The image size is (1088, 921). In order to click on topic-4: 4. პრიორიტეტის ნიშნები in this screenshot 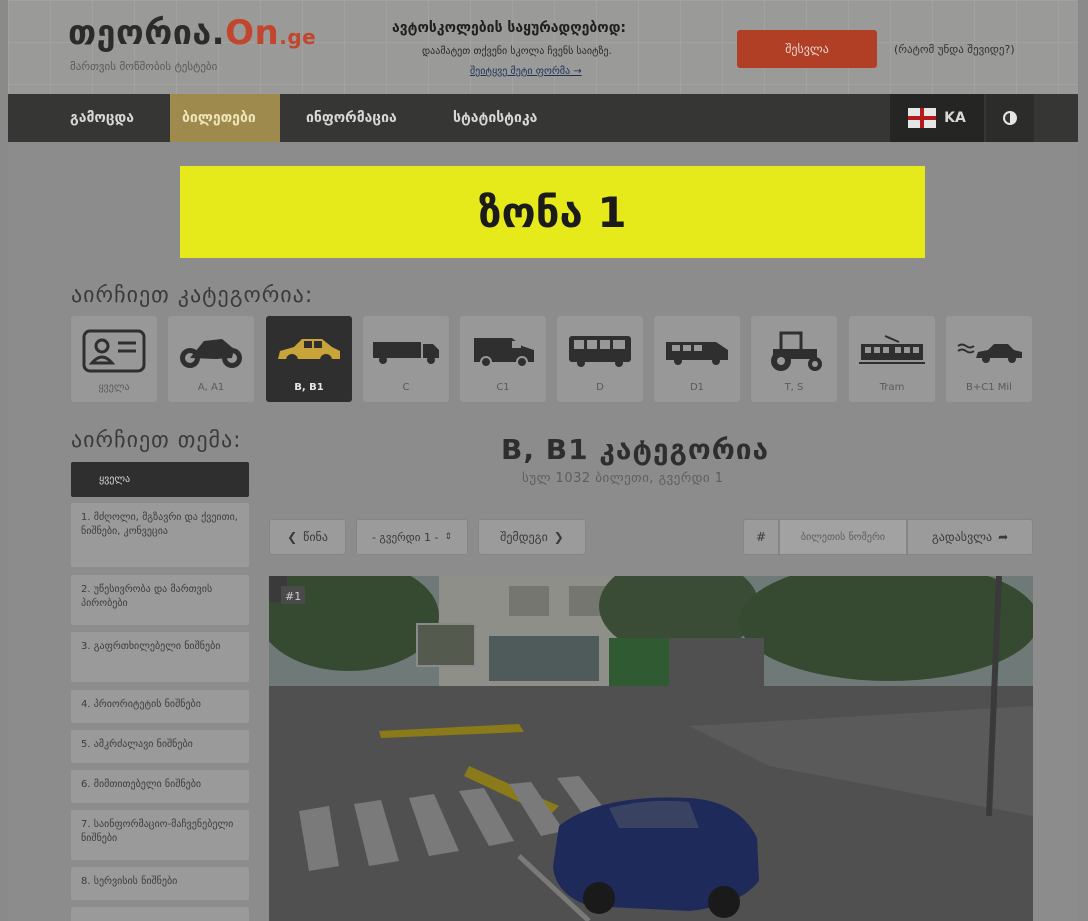, I will do `click(160, 706)`.